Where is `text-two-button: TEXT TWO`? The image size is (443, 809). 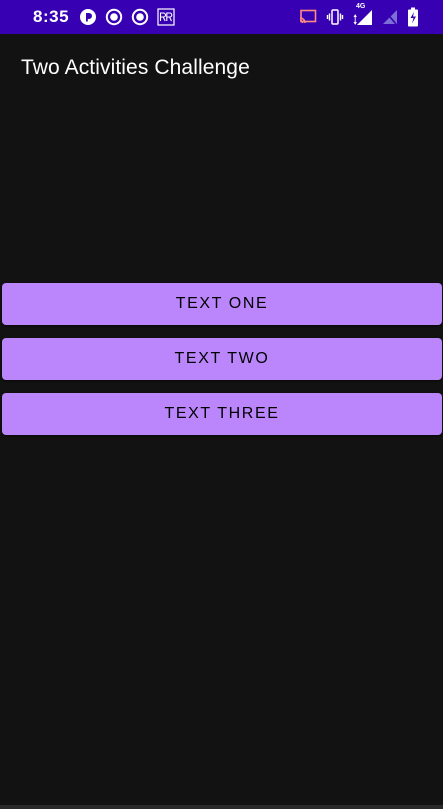
text-two-button: TEXT TWO is located at coordinates (222, 359).